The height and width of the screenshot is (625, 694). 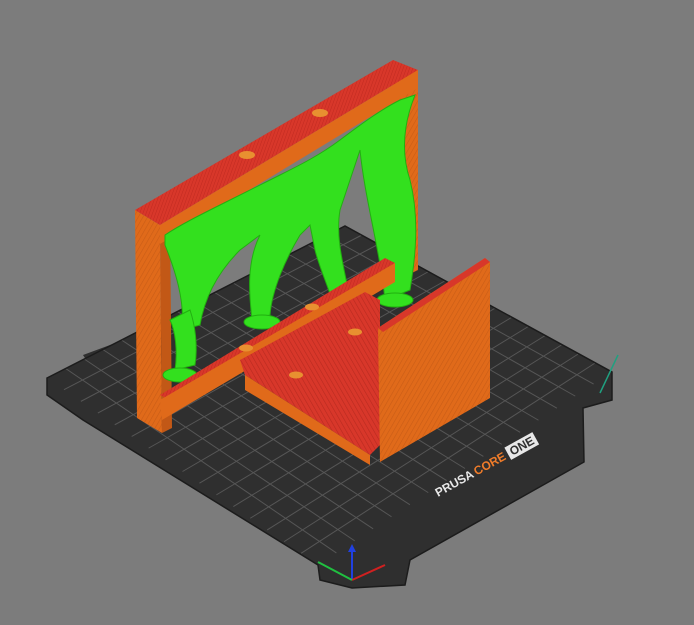 What do you see at coordinates (148, 321) in the screenshot?
I see `frame-left-post` at bounding box center [148, 321].